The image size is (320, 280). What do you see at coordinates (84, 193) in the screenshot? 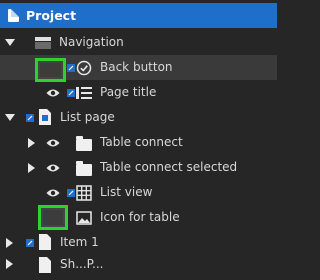
I see `grid-icon` at bounding box center [84, 193].